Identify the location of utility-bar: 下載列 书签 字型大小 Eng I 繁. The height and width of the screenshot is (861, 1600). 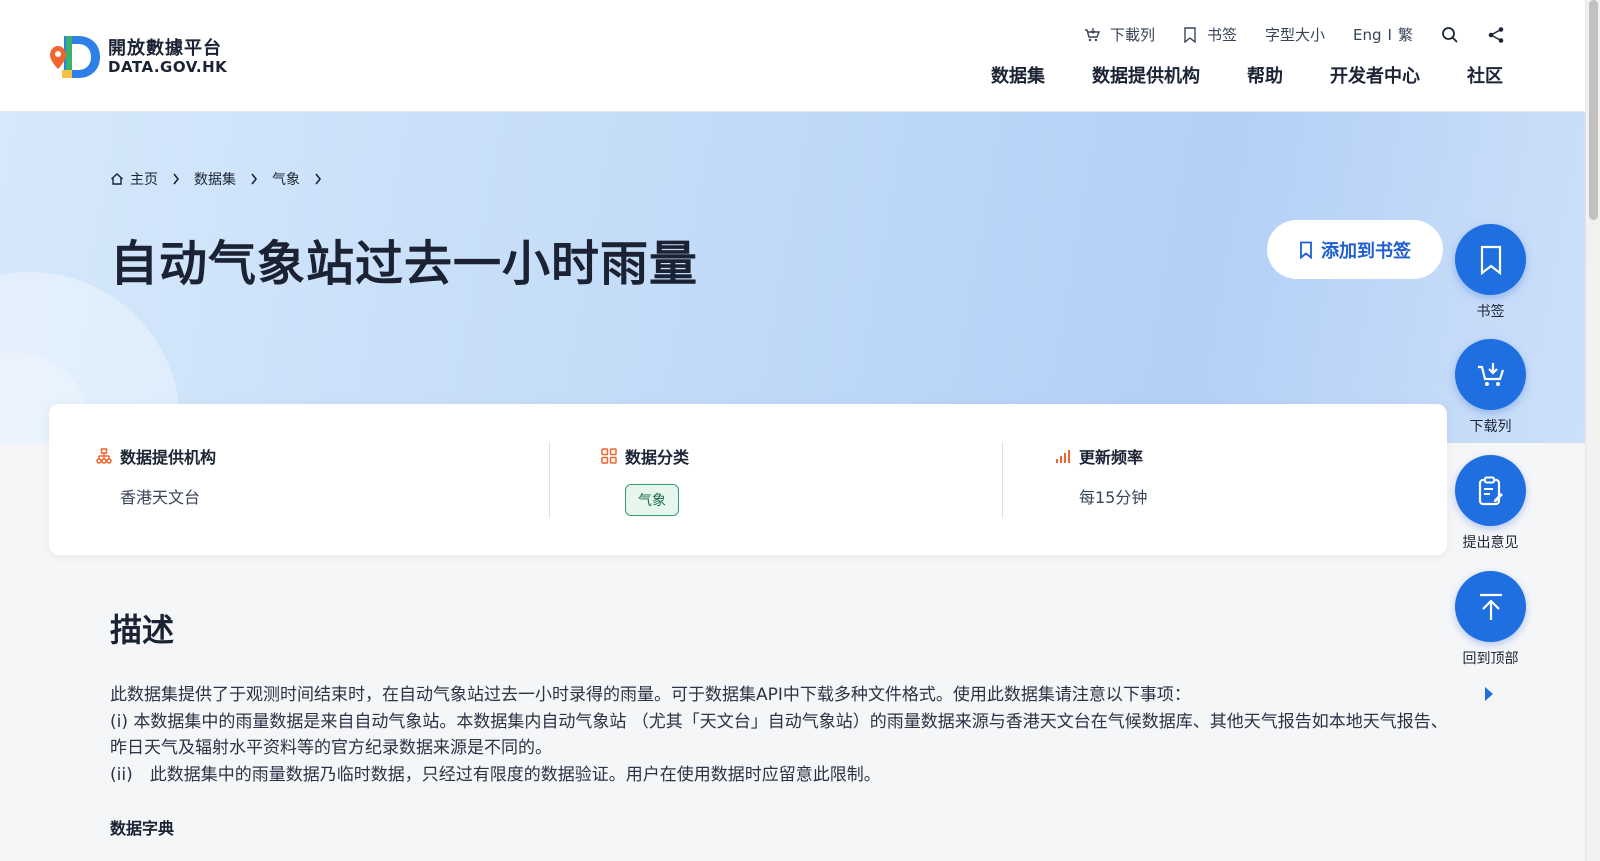
(1280, 34).